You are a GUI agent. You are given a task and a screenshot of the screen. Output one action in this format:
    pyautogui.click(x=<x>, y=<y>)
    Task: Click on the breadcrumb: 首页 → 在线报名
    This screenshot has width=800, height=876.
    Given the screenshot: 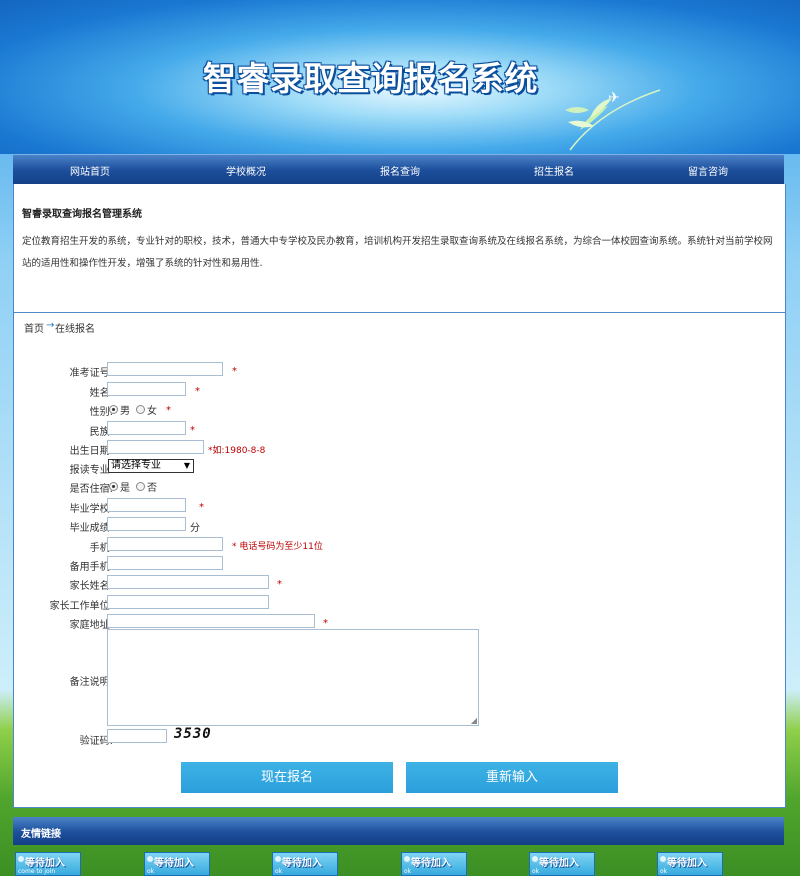 What is the action you would take?
    pyautogui.click(x=399, y=327)
    